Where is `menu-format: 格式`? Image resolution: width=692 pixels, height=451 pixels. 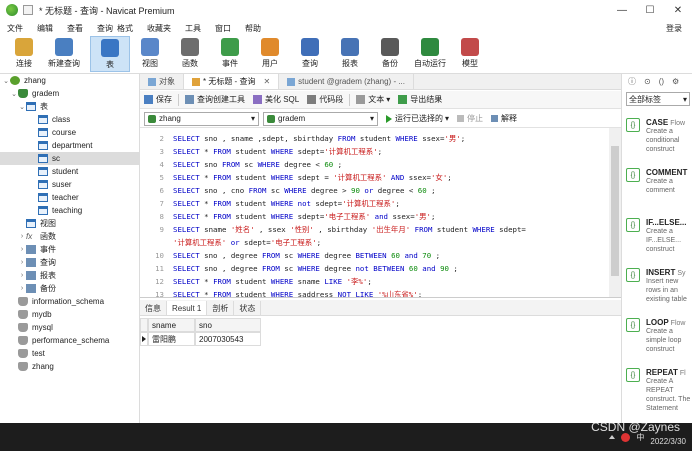 menu-format: 格式 is located at coordinates (127, 28).